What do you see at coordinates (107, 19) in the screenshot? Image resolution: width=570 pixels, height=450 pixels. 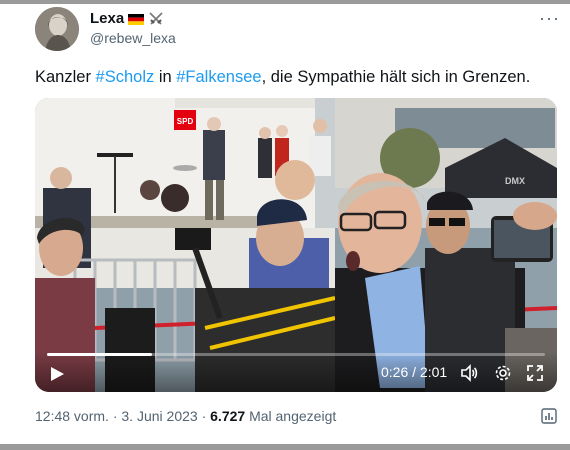 I see `author-display-name: Lexa` at bounding box center [107, 19].